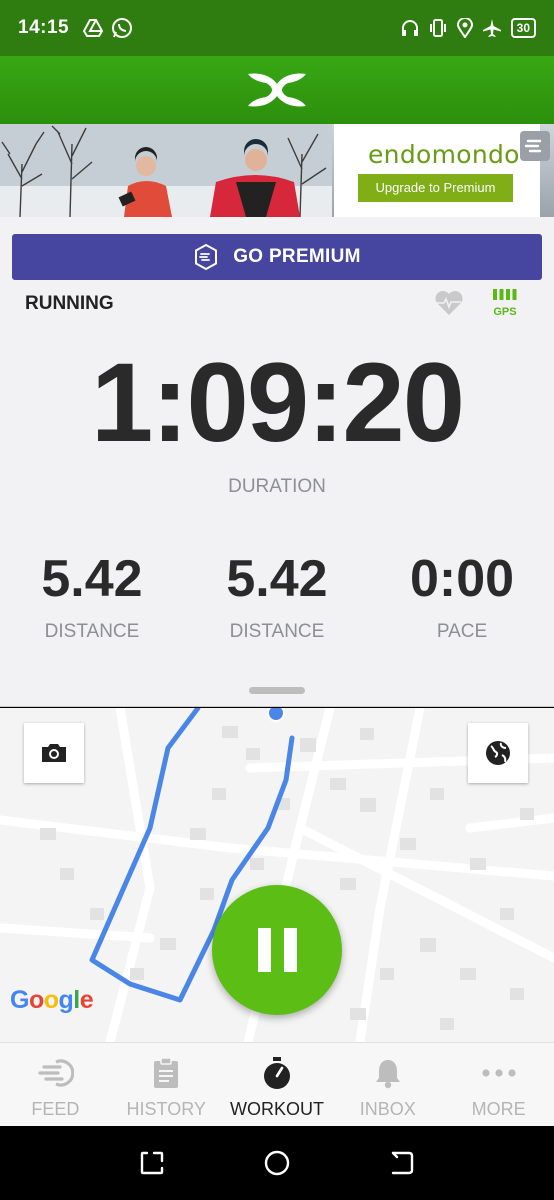 The width and height of the screenshot is (554, 1200). Describe the element at coordinates (387, 1109) in the screenshot. I see `nav-label: INBOX` at that location.